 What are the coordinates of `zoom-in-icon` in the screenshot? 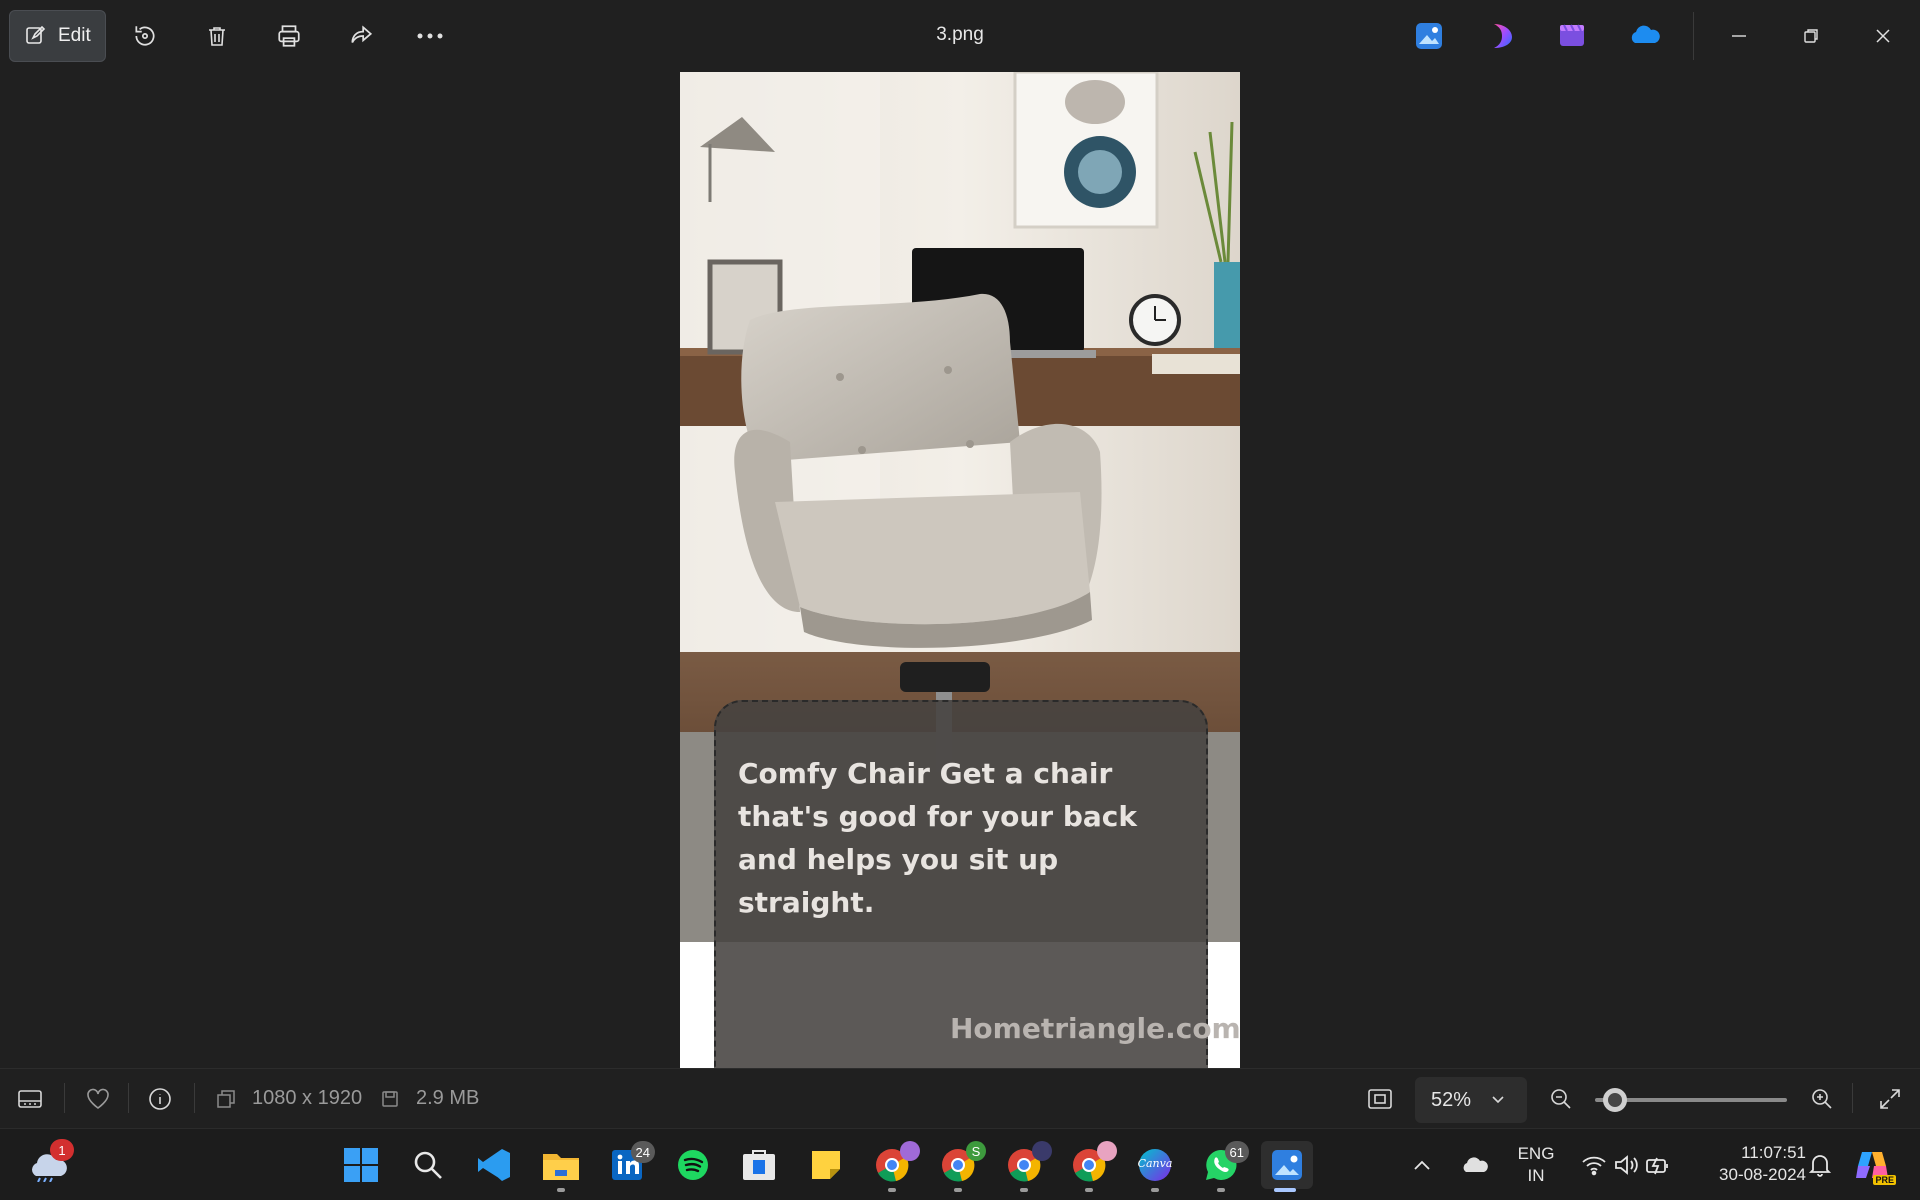 It's located at (1822, 1099).